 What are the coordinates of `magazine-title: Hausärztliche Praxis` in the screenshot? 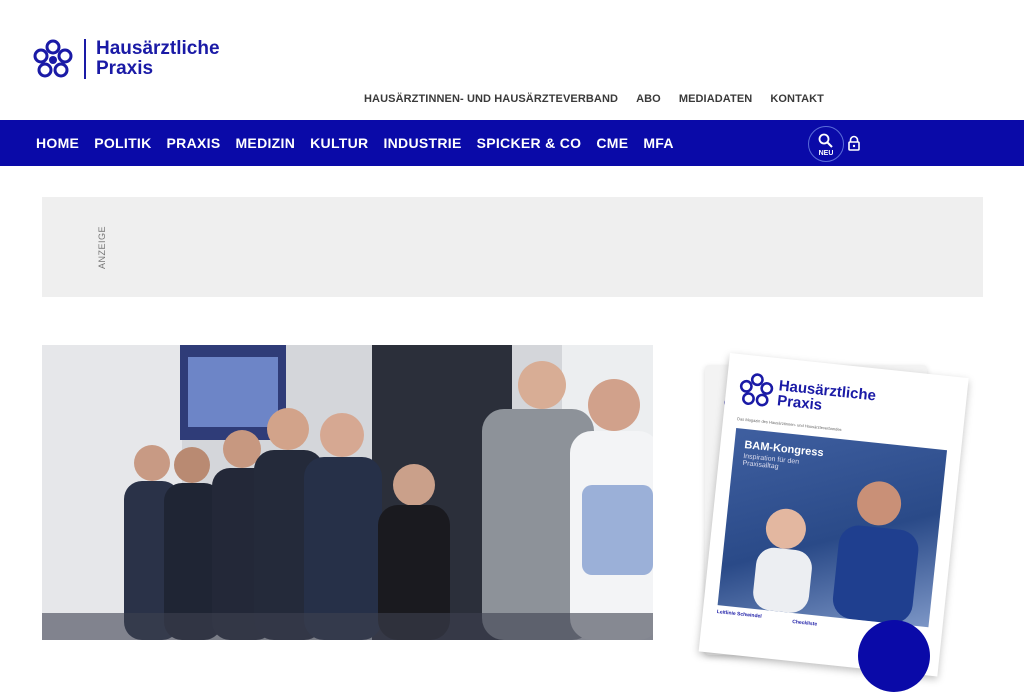 It's located at (826, 397).